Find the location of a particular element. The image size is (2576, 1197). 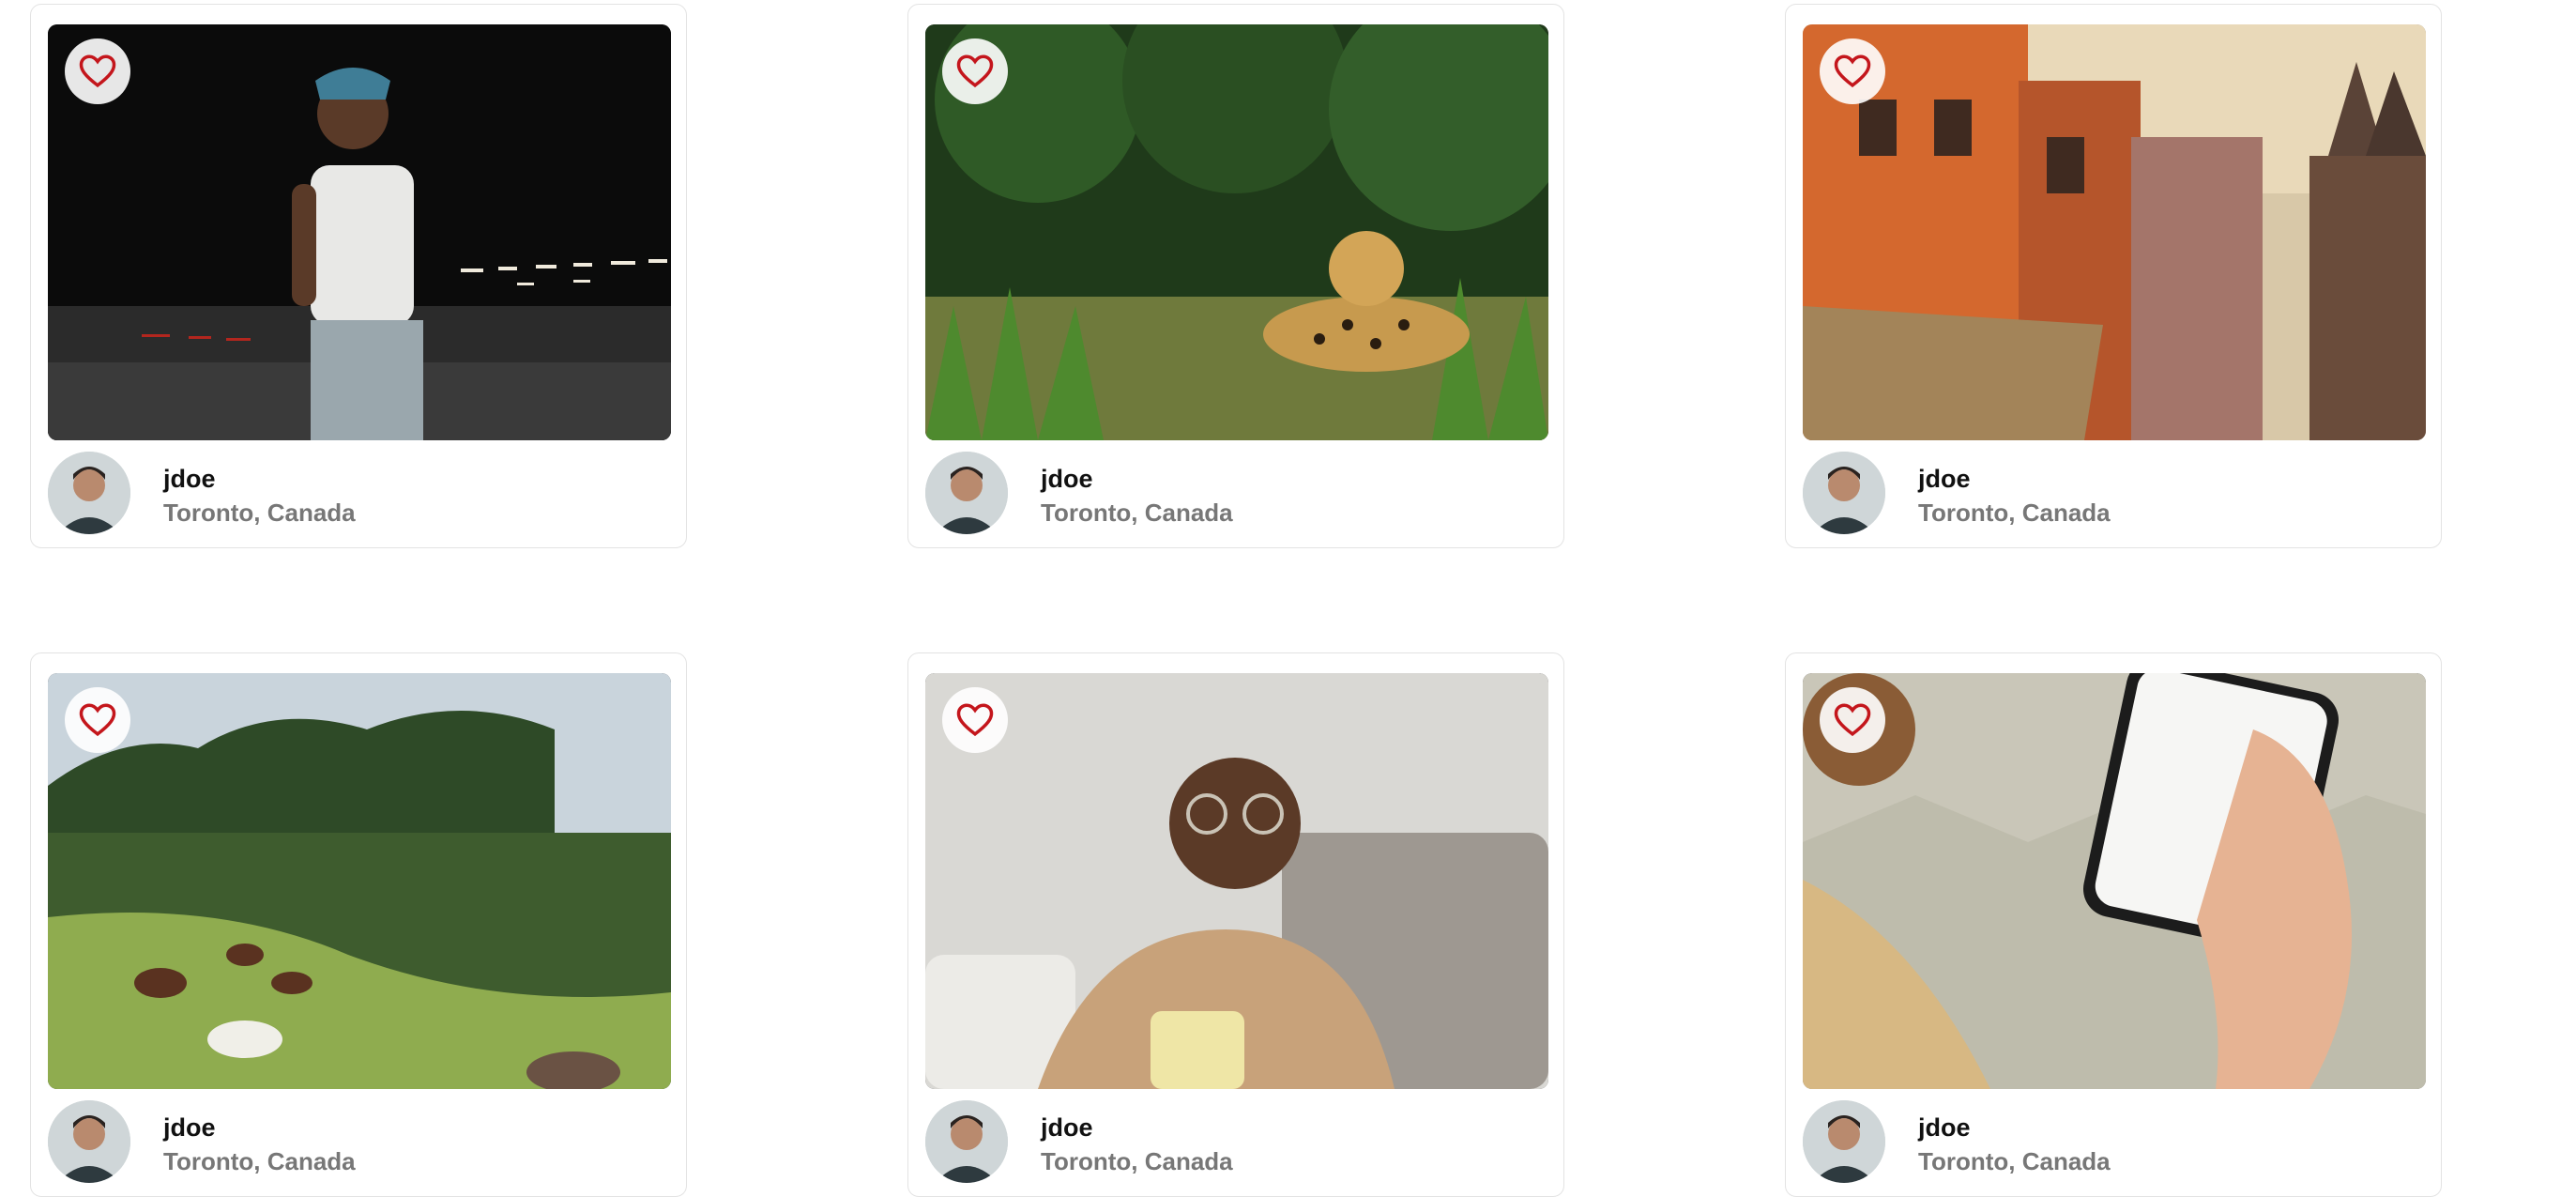

old-city-buildings-image is located at coordinates (2114, 232).